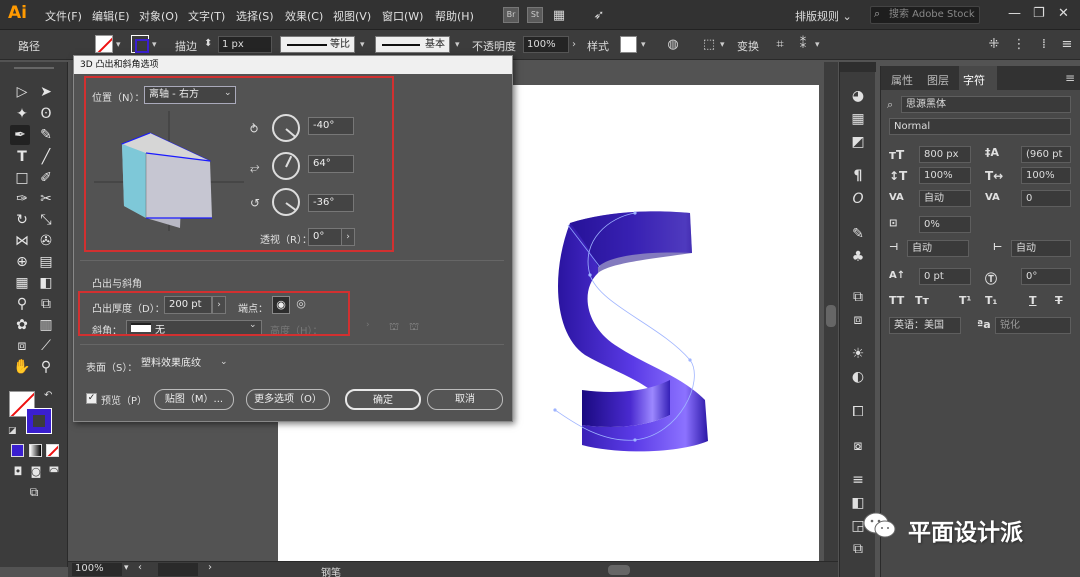 Image resolution: width=1080 pixels, height=577 pixels. Describe the element at coordinates (245, 44) in the screenshot. I see `stroke-weight-input: 1 px` at that location.